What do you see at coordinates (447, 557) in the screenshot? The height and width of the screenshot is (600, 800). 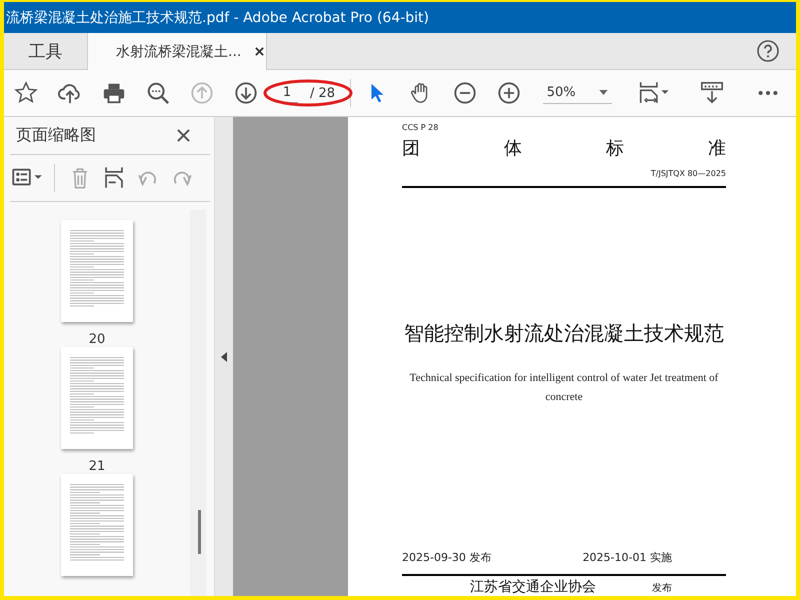 I see `issue-date: 2025-09-30 发布` at bounding box center [447, 557].